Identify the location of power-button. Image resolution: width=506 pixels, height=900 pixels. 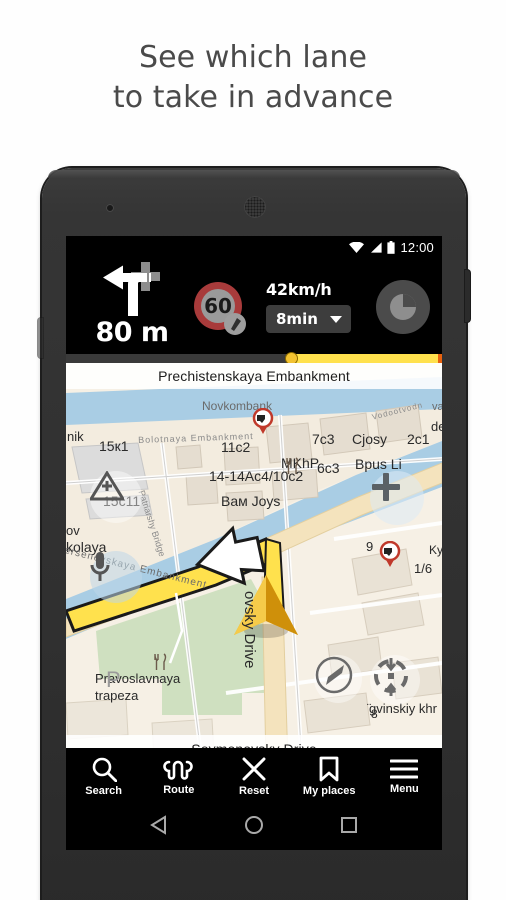
(467, 296).